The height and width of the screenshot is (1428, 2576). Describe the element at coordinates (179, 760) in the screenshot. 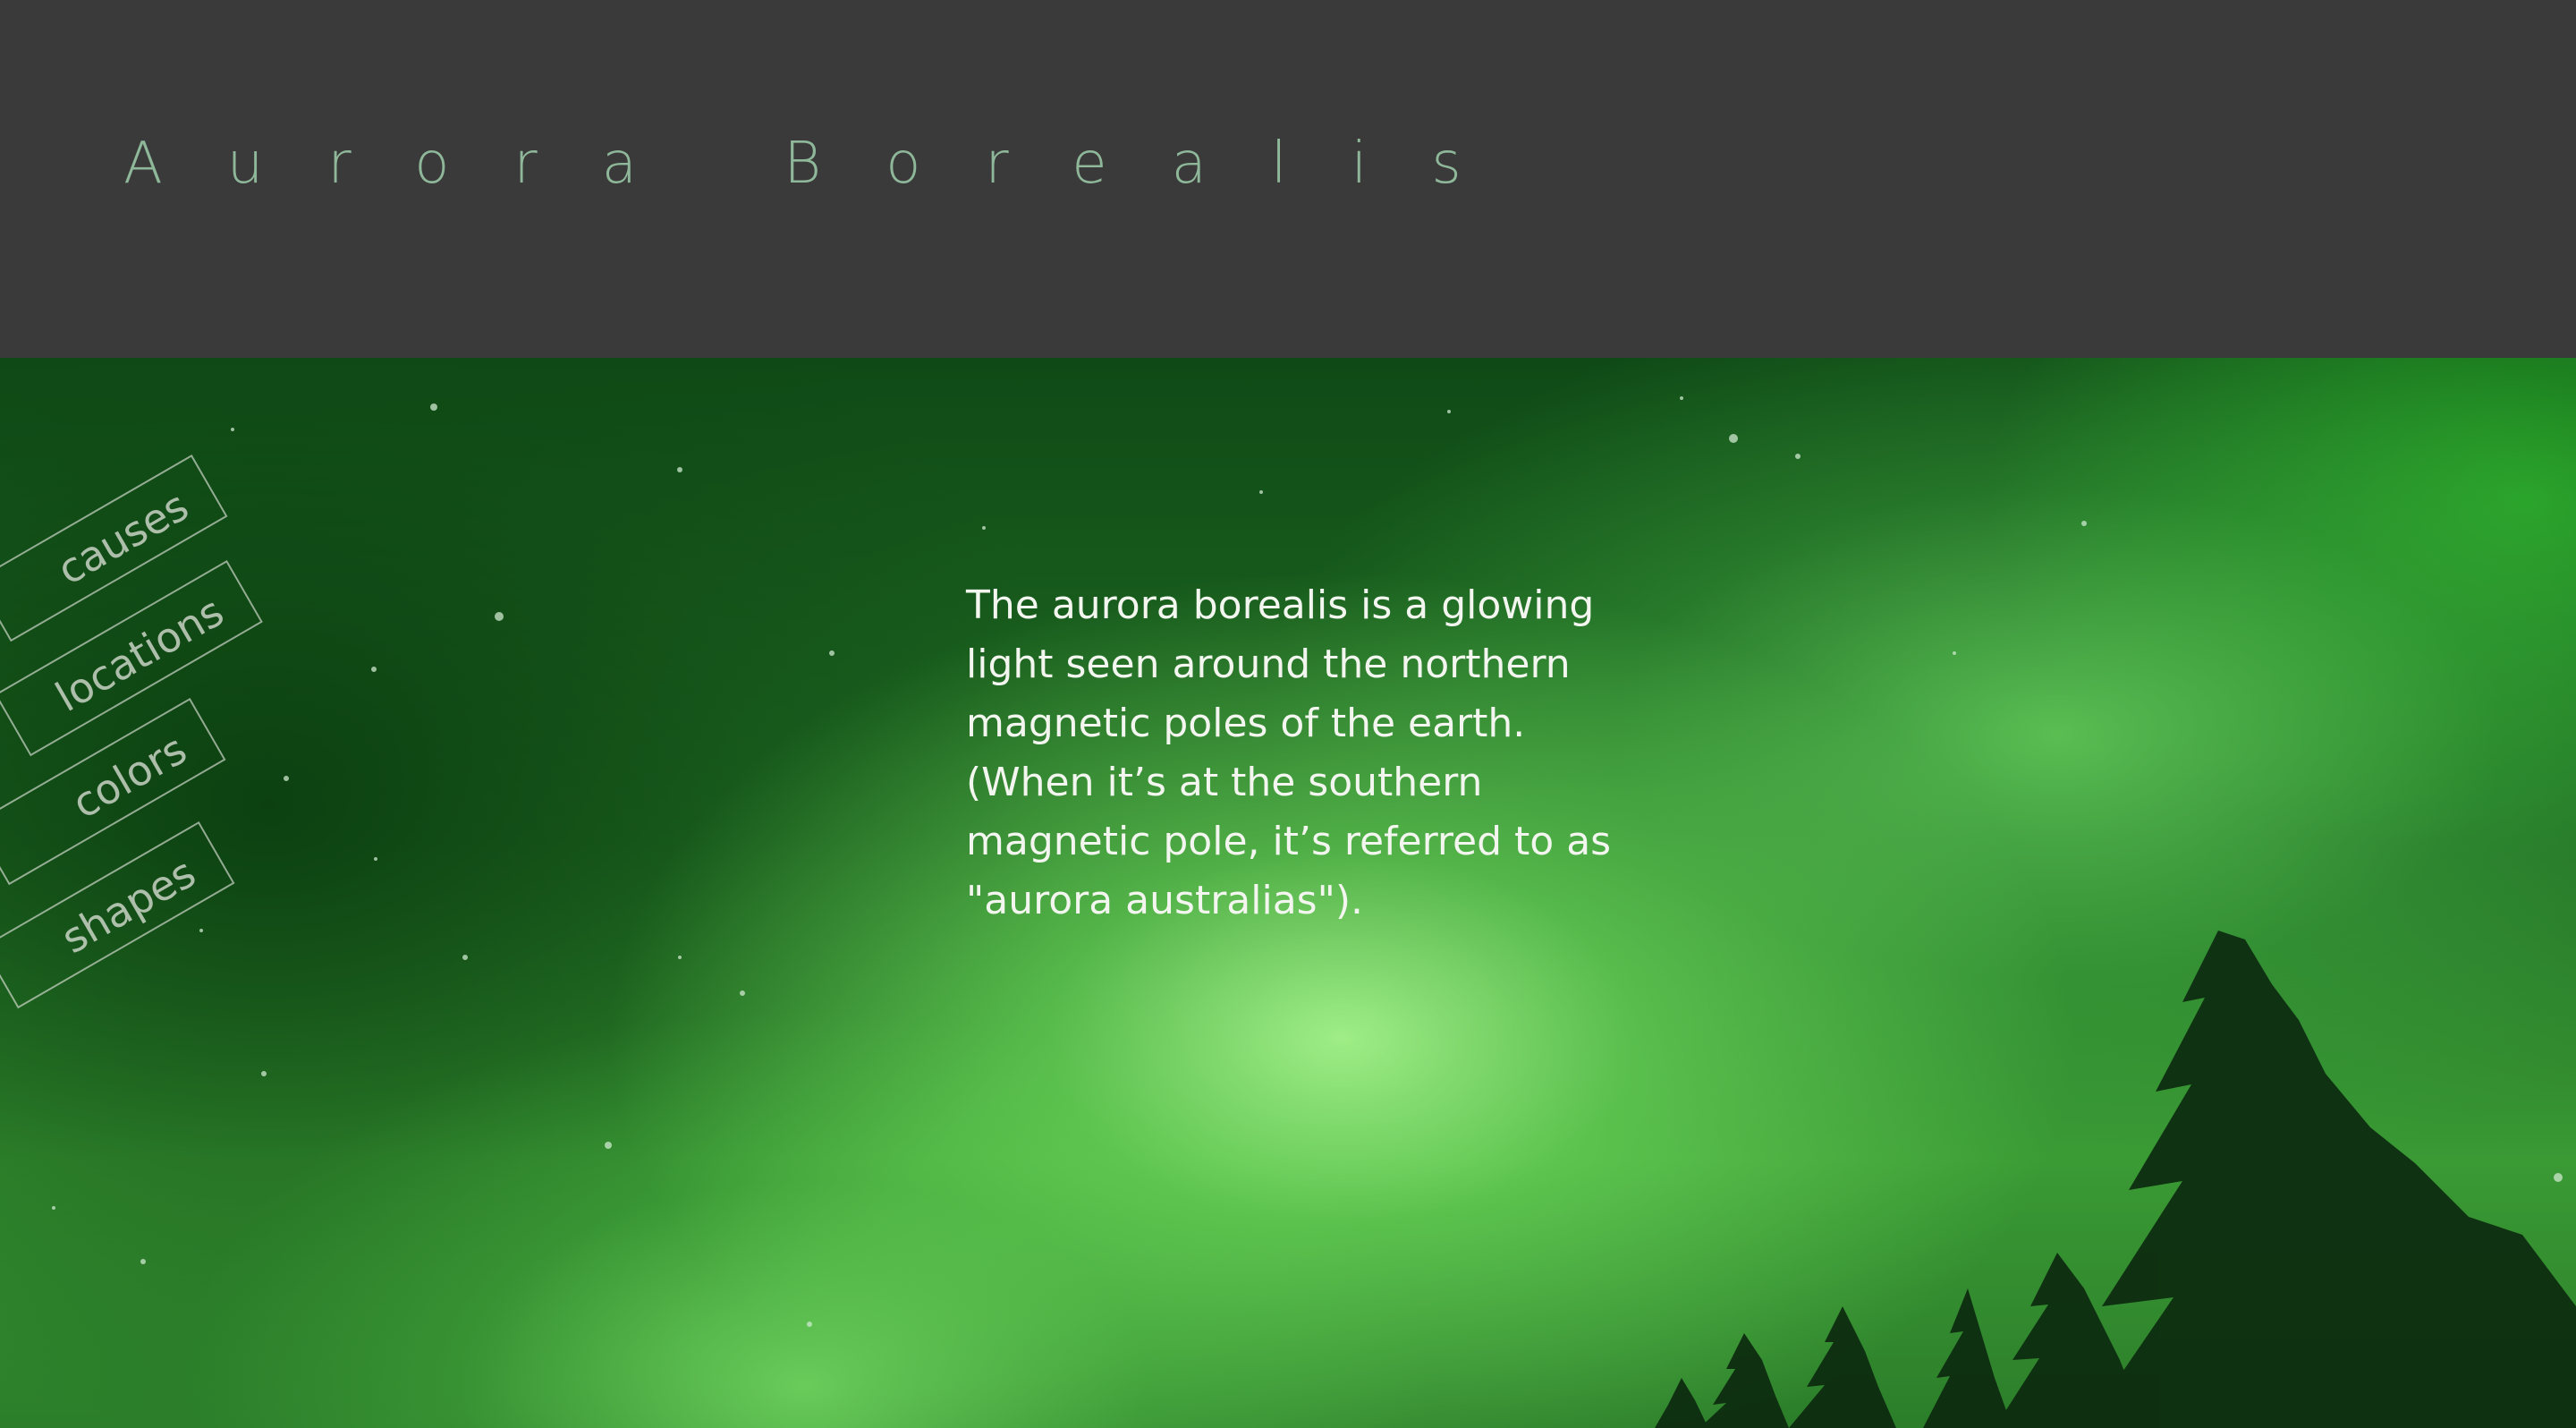

I see `side-nav: causes locations colors shapes` at that location.